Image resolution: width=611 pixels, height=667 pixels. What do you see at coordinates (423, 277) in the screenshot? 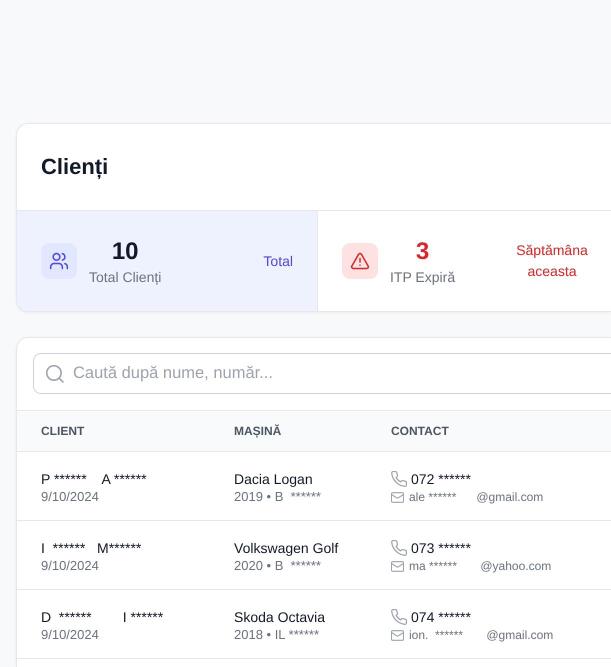
I see `stat-label: ITP Expiră` at bounding box center [423, 277].